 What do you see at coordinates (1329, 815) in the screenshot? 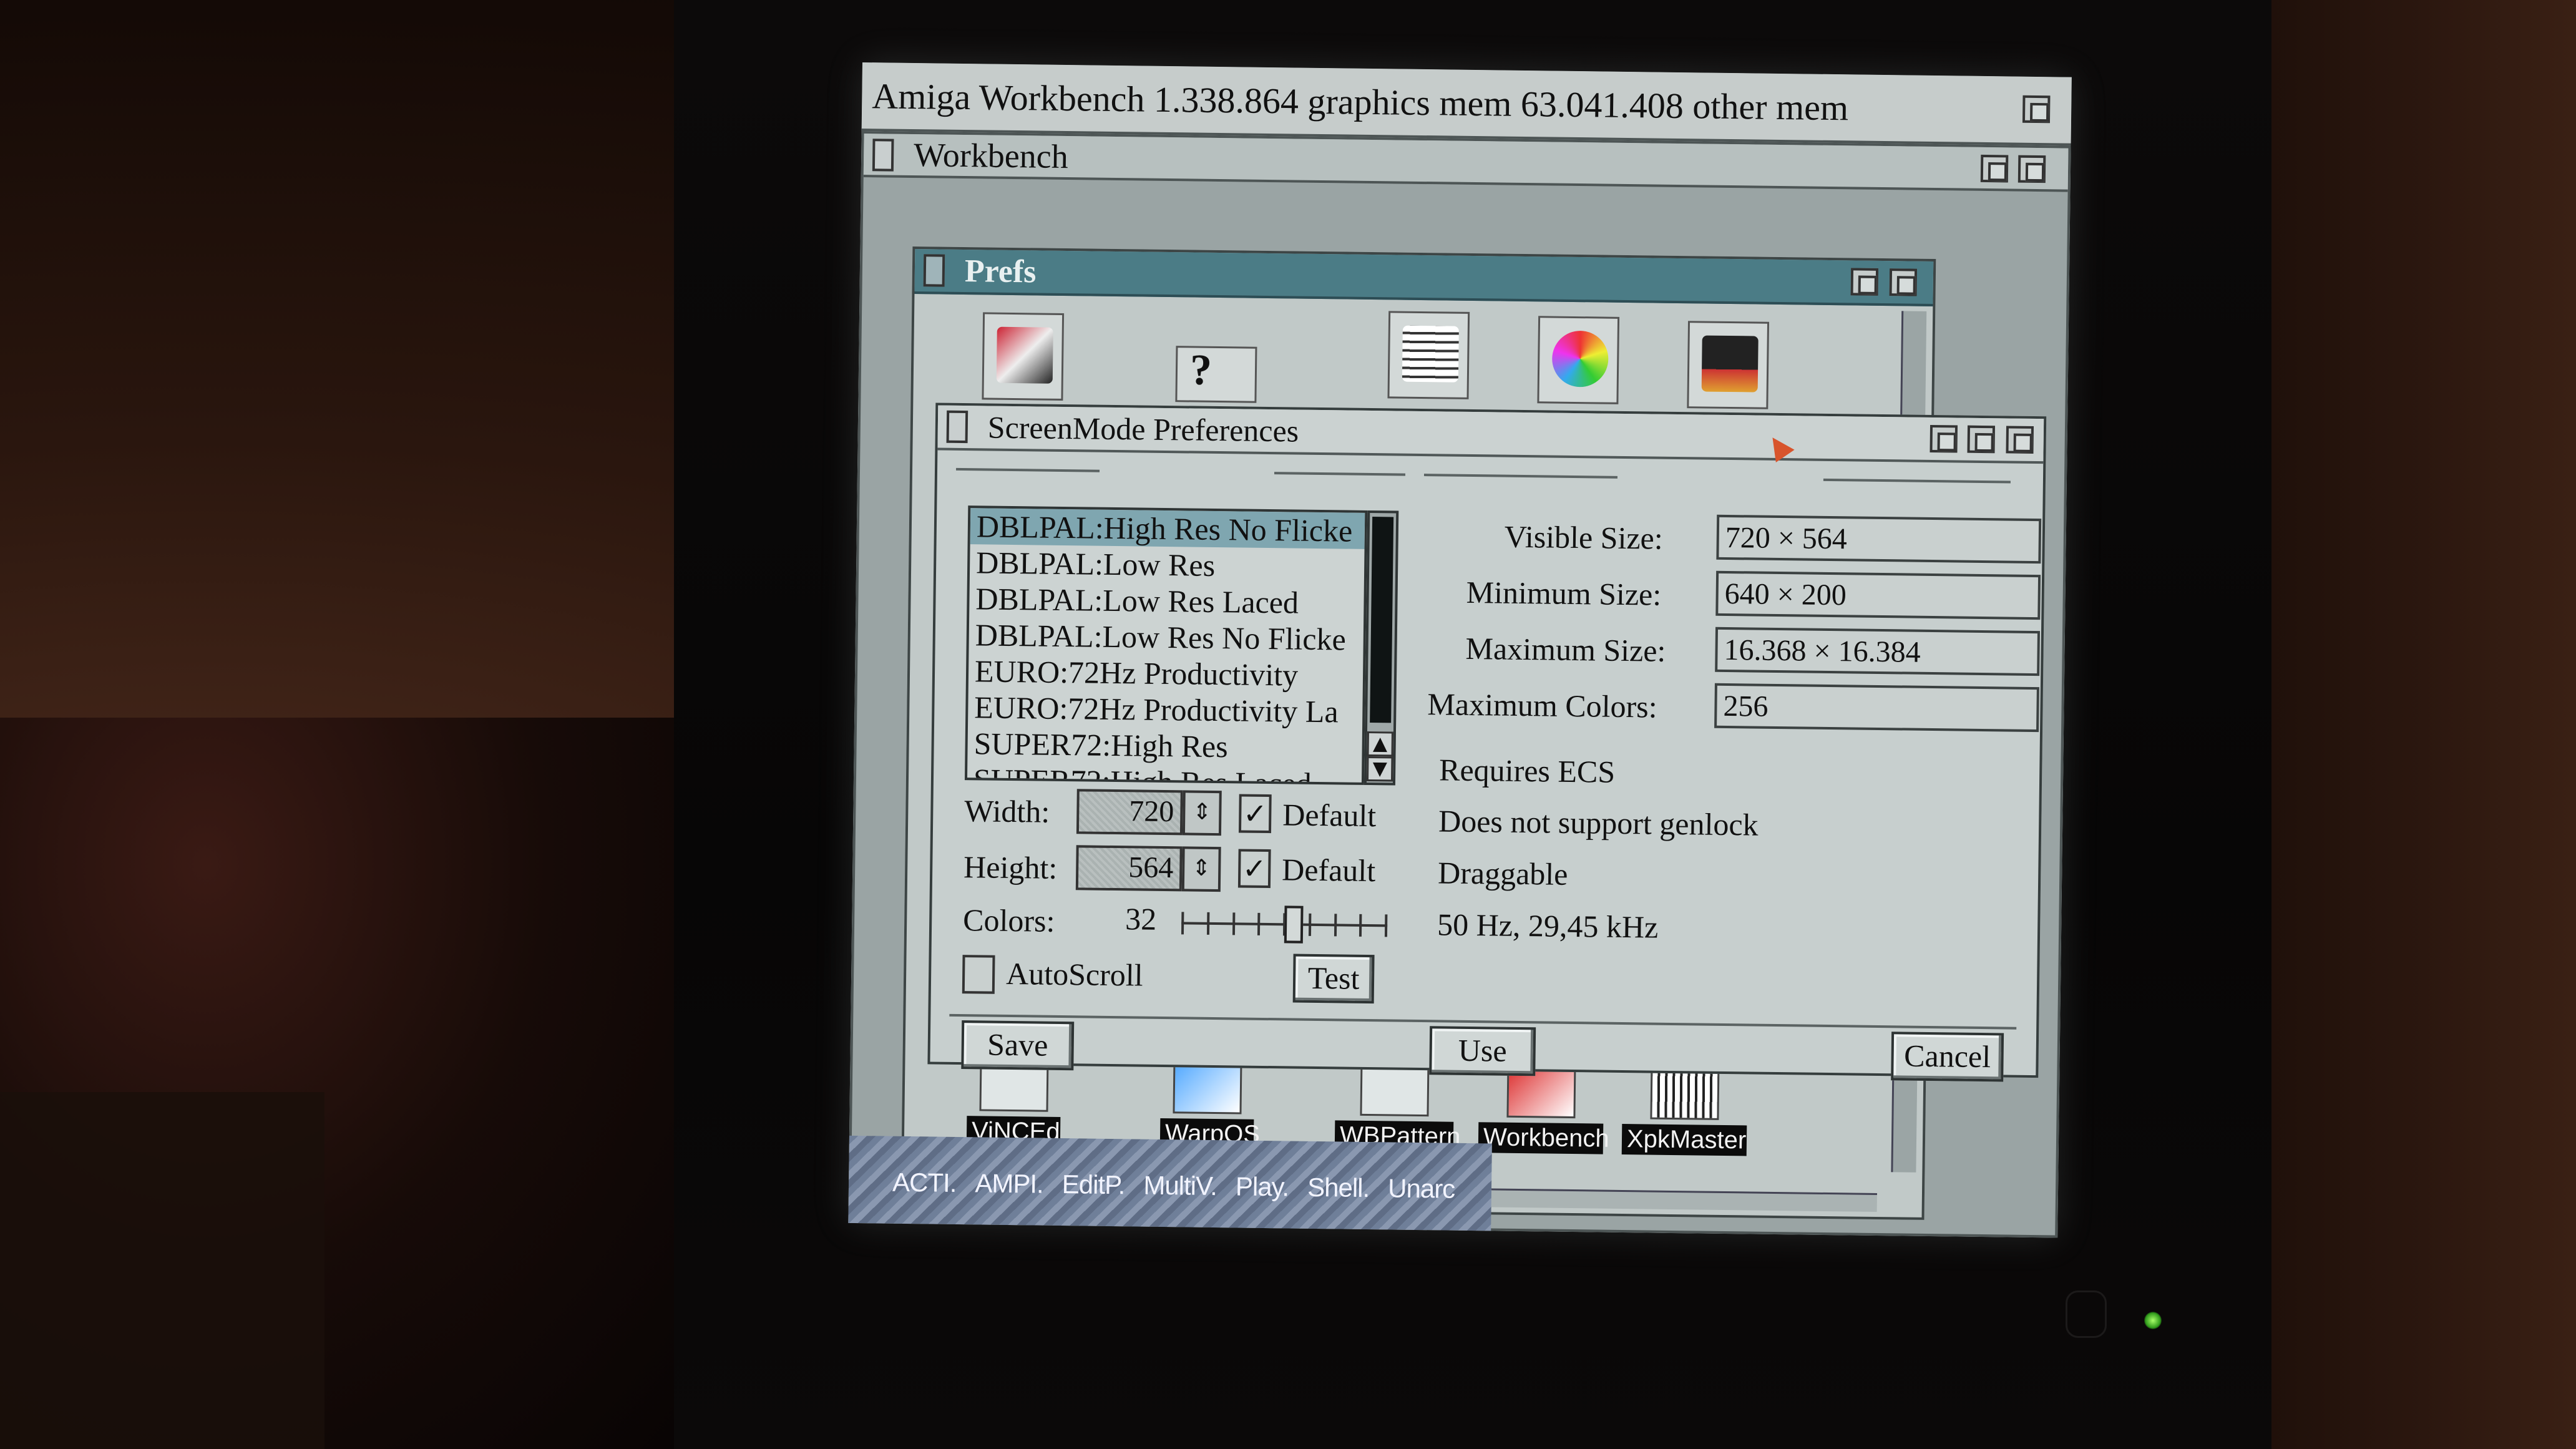
I see `width-default-label: Default` at bounding box center [1329, 815].